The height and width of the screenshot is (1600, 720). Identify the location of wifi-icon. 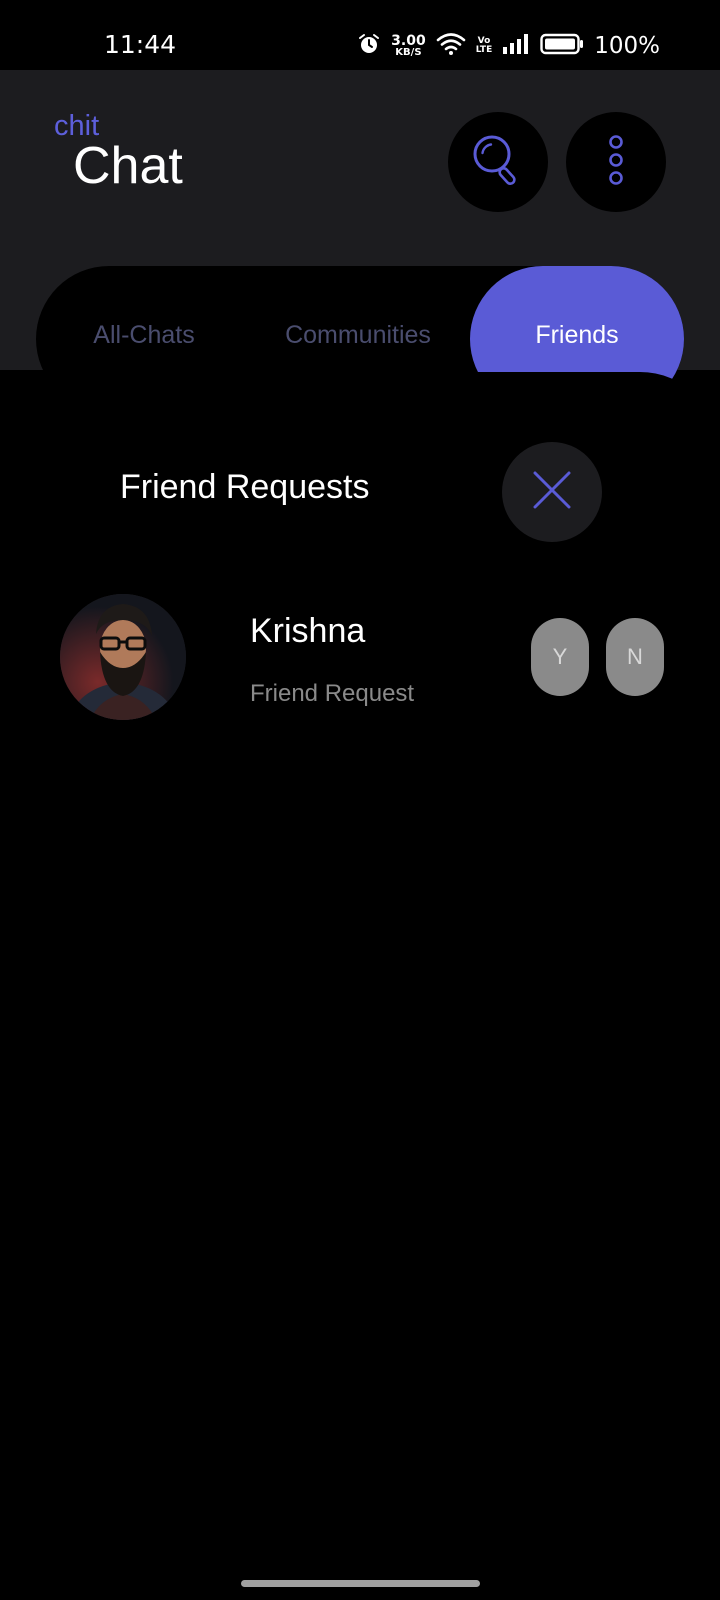
(451, 46).